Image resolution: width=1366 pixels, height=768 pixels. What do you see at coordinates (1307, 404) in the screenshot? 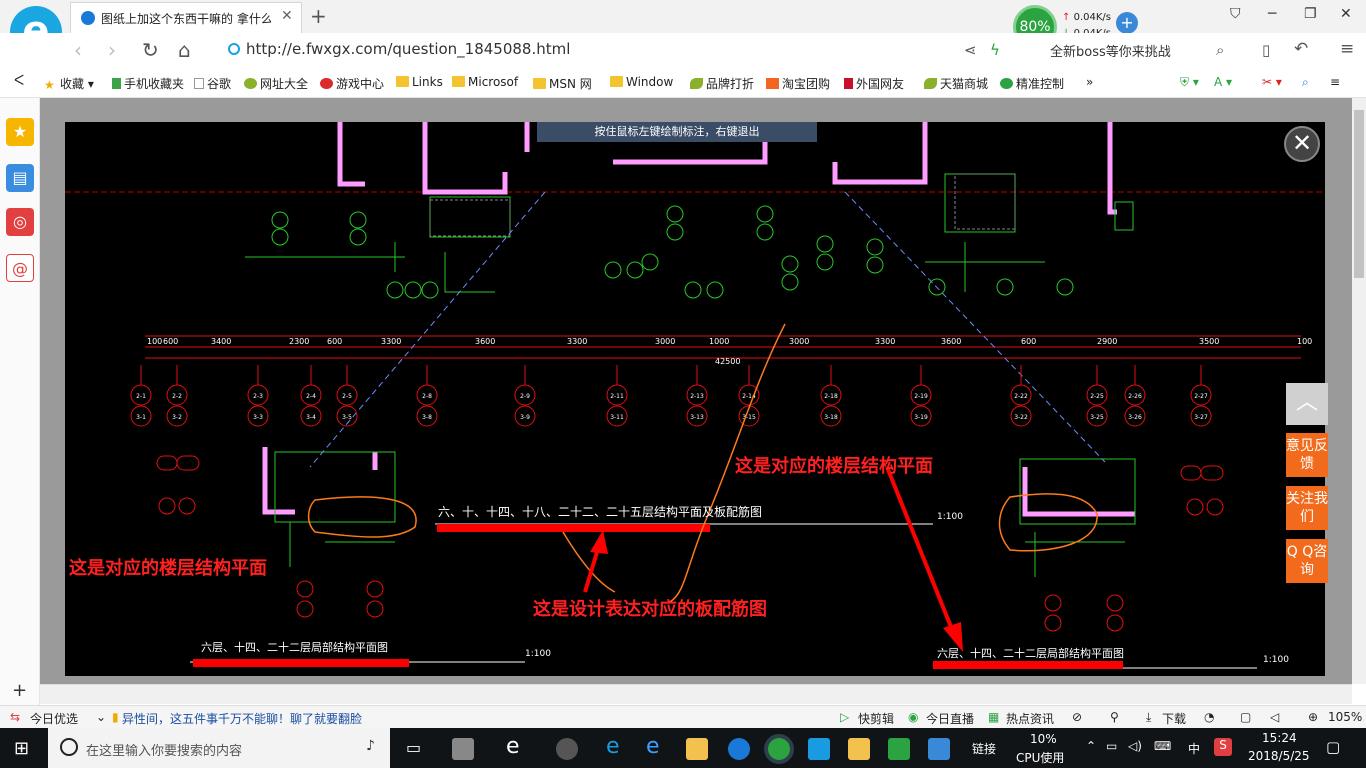
I see `back-to-top-button: ︿` at bounding box center [1307, 404].